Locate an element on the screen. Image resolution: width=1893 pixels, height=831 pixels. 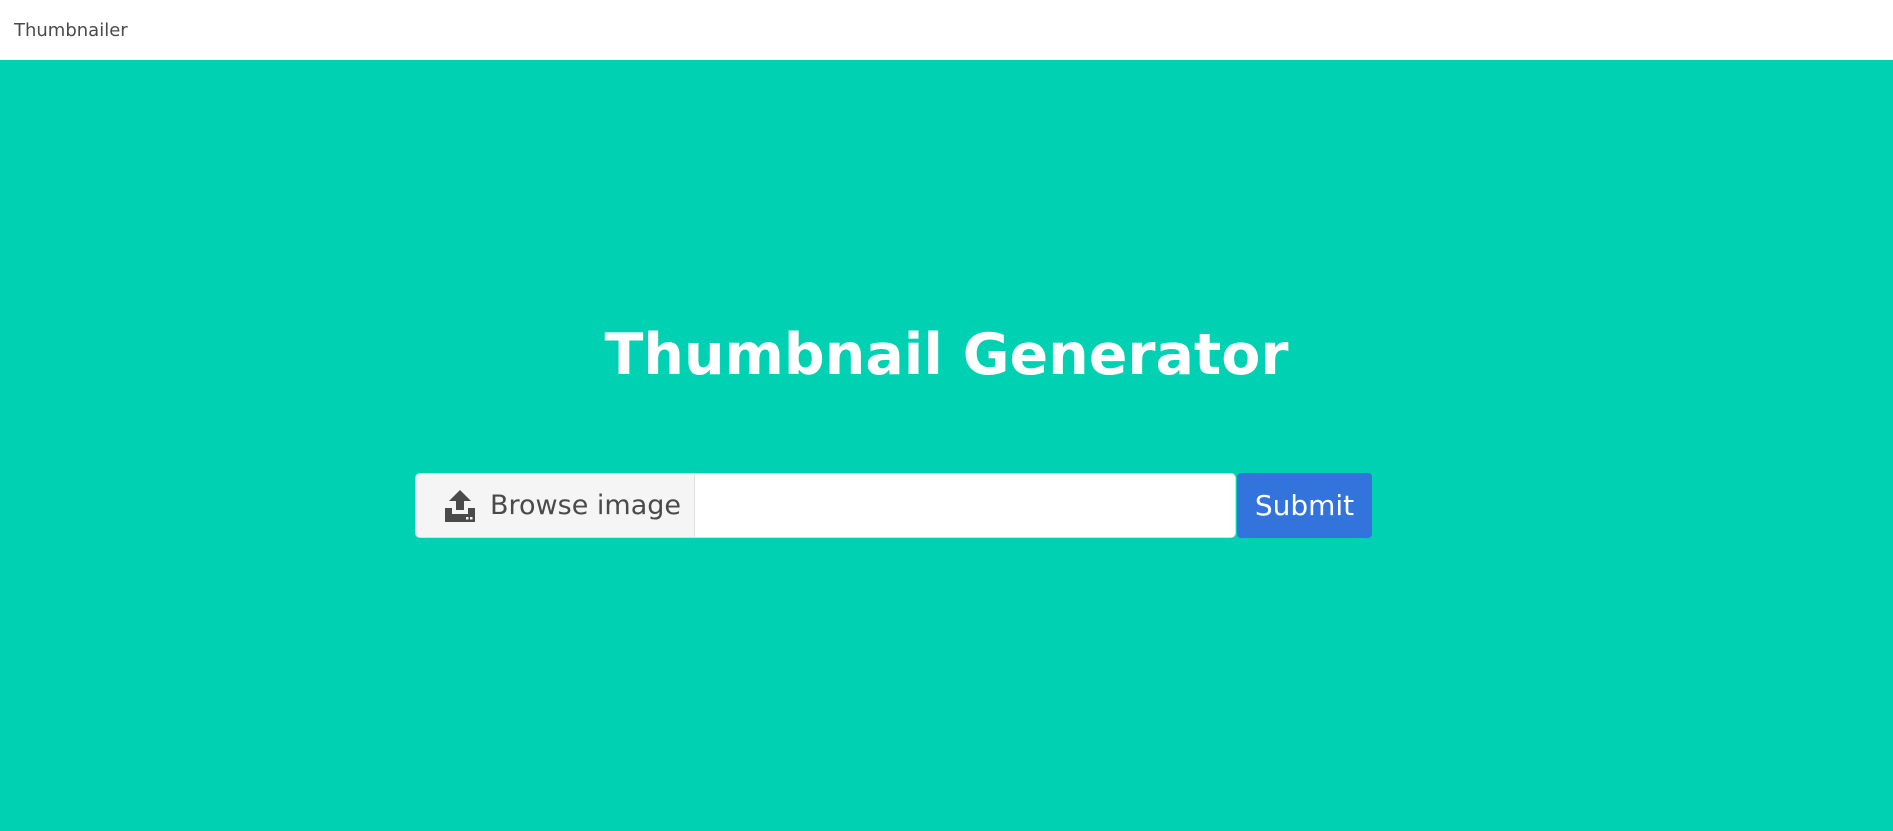
navbar-brand-link: Thumbnailer is located at coordinates (71, 30).